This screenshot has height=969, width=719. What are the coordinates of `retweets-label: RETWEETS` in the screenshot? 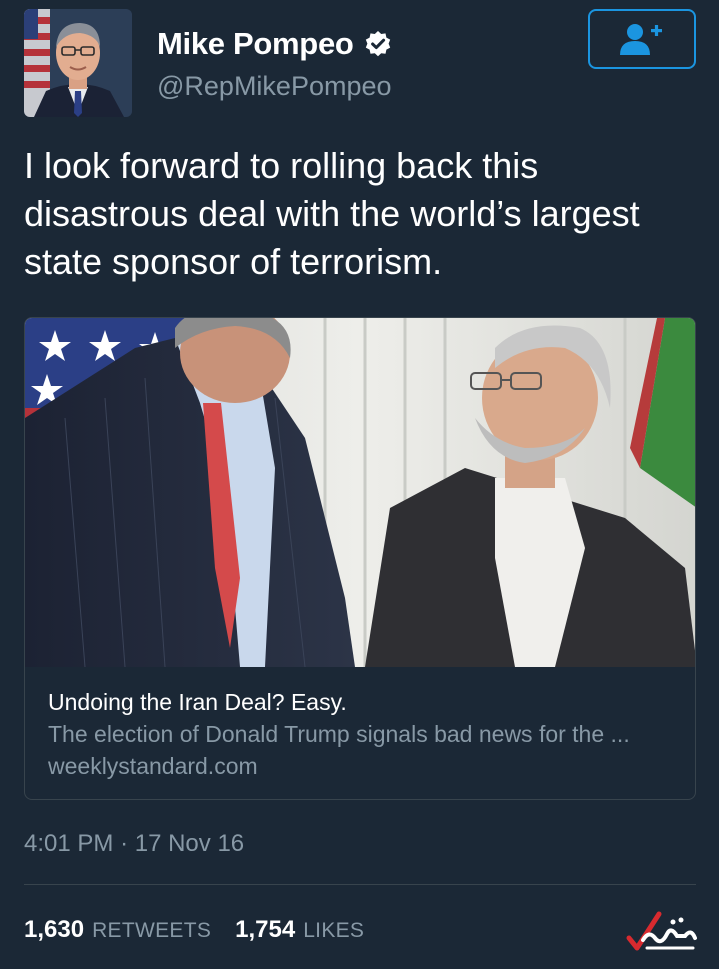 It's located at (152, 930).